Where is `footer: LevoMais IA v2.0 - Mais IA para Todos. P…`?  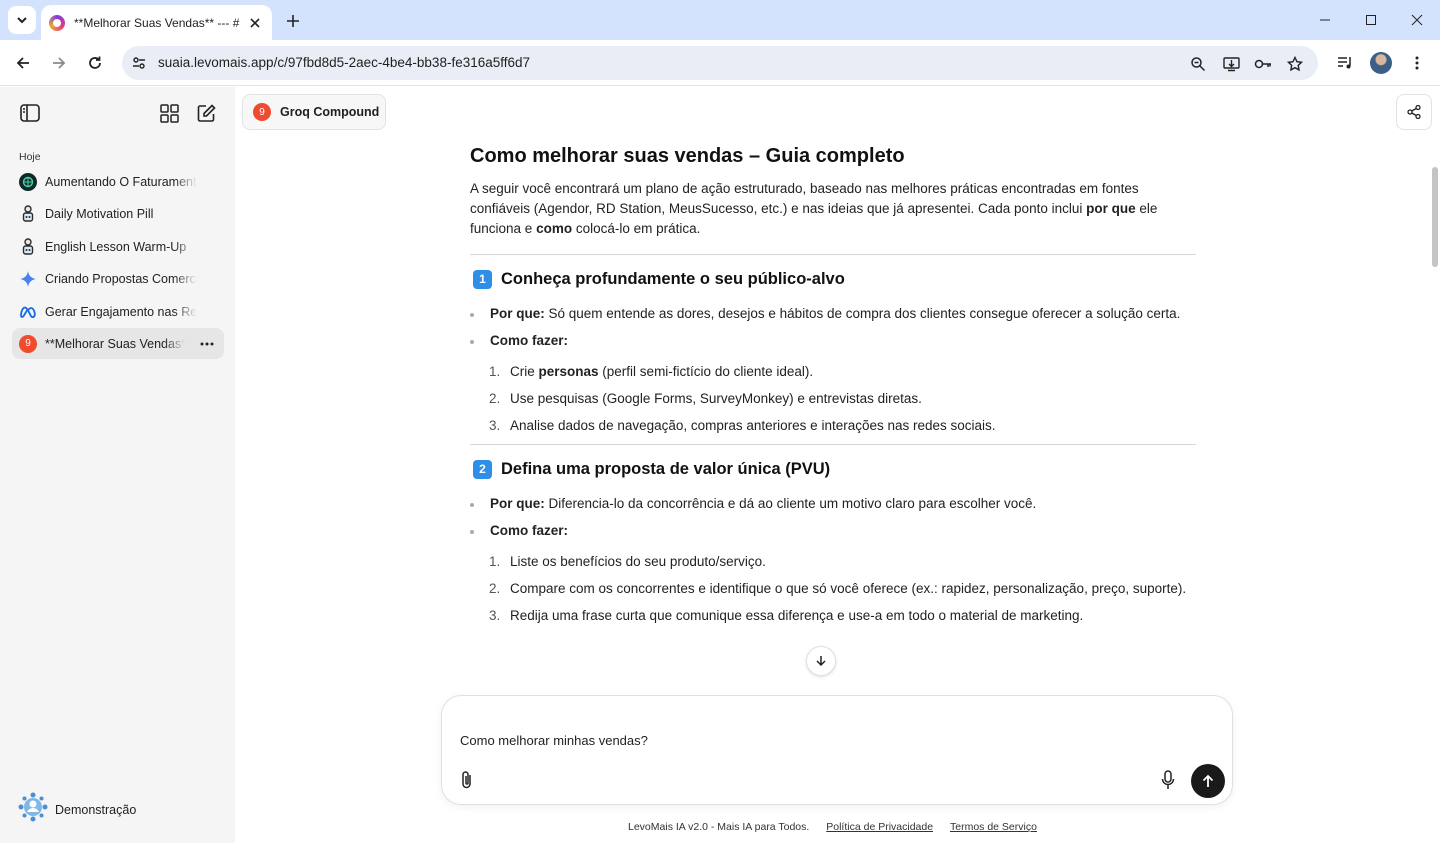
footer: LevoMais IA v2.0 - Mais IA para Todos. P… is located at coordinates (832, 827).